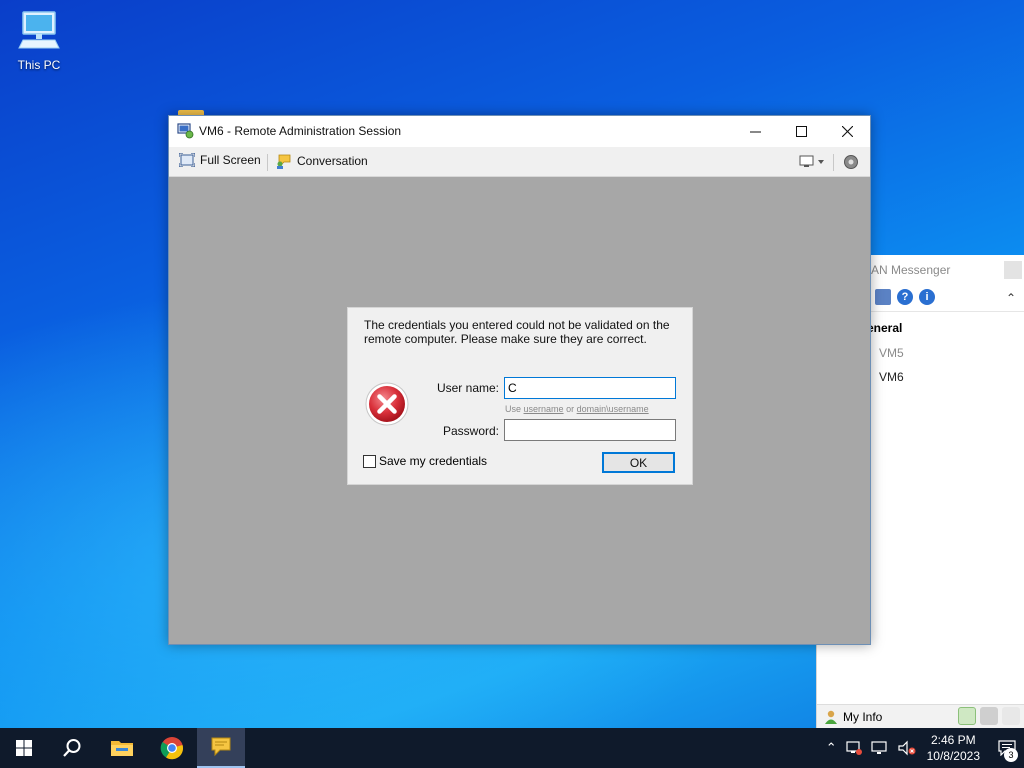 This screenshot has height=768, width=1024. I want to click on address-book-icon, so click(883, 297).